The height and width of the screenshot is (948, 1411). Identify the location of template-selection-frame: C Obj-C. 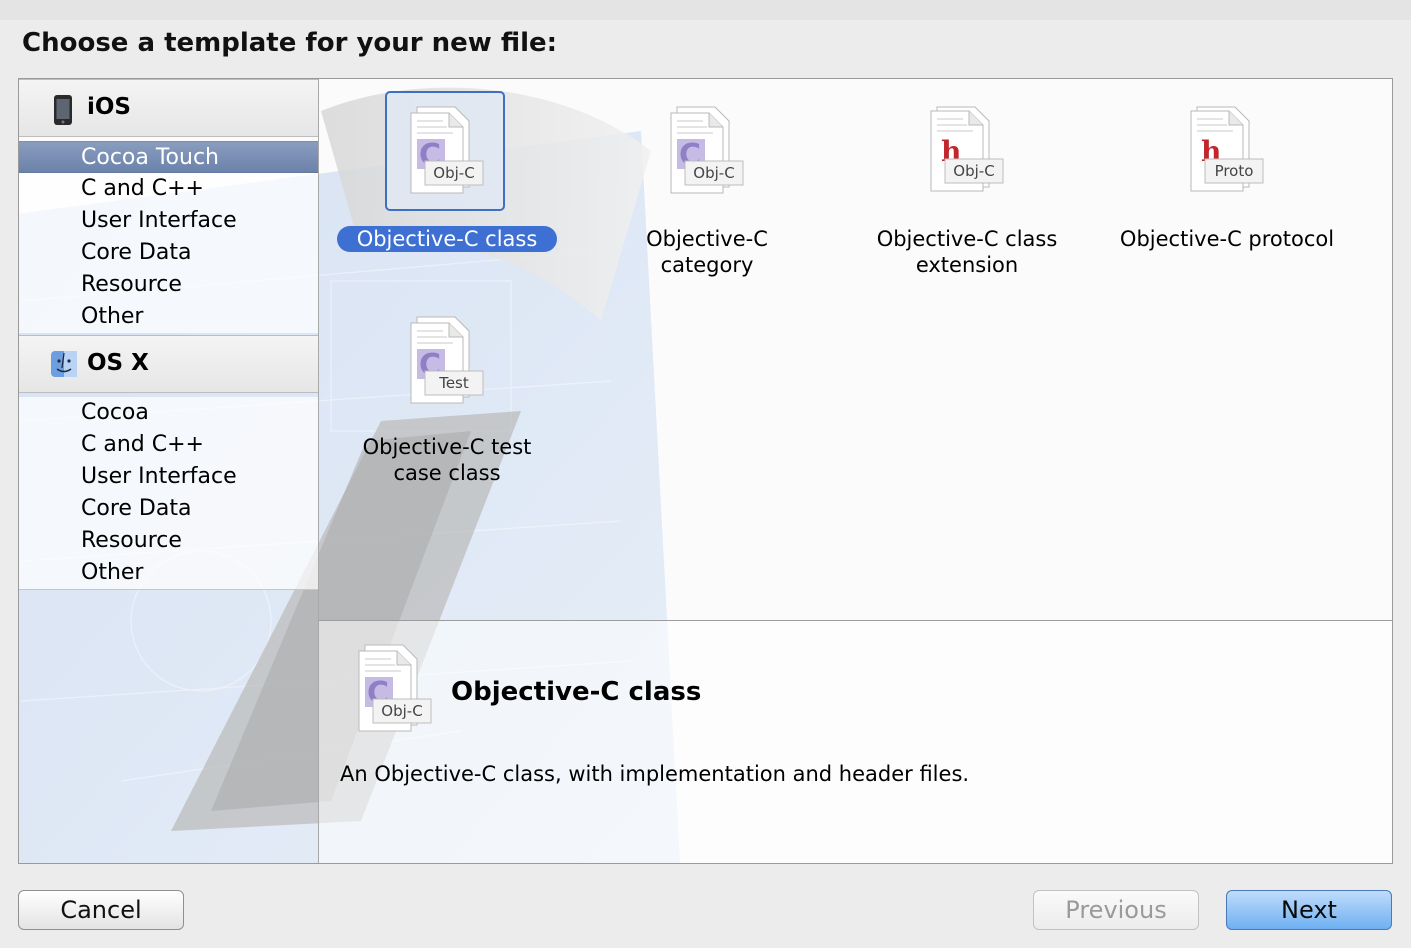
(445, 151).